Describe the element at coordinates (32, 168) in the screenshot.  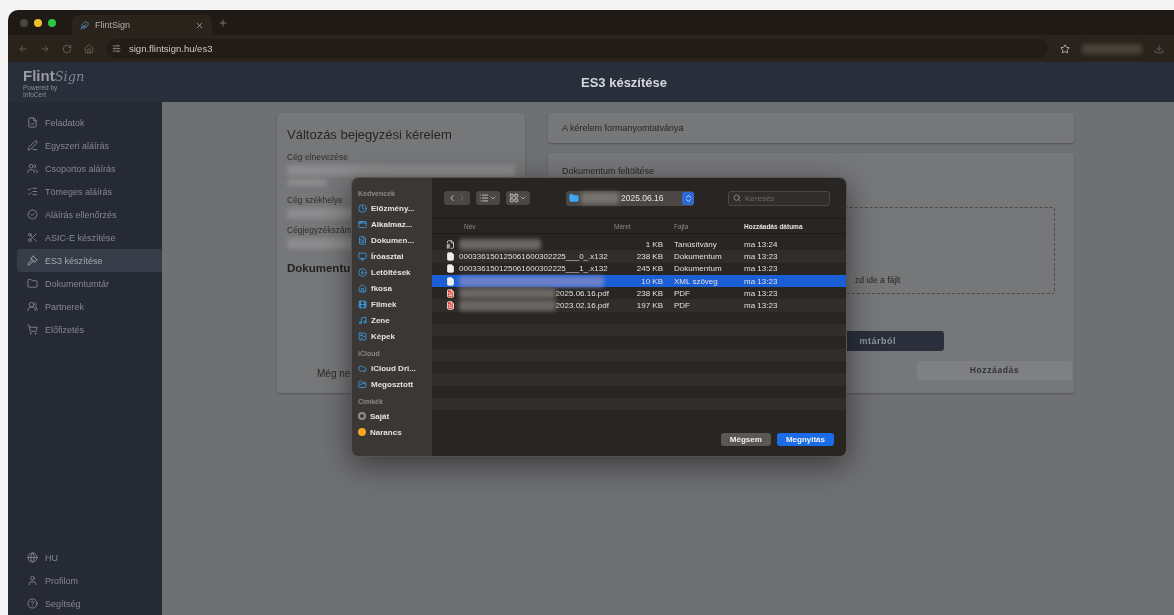
I see `users-icon` at that location.